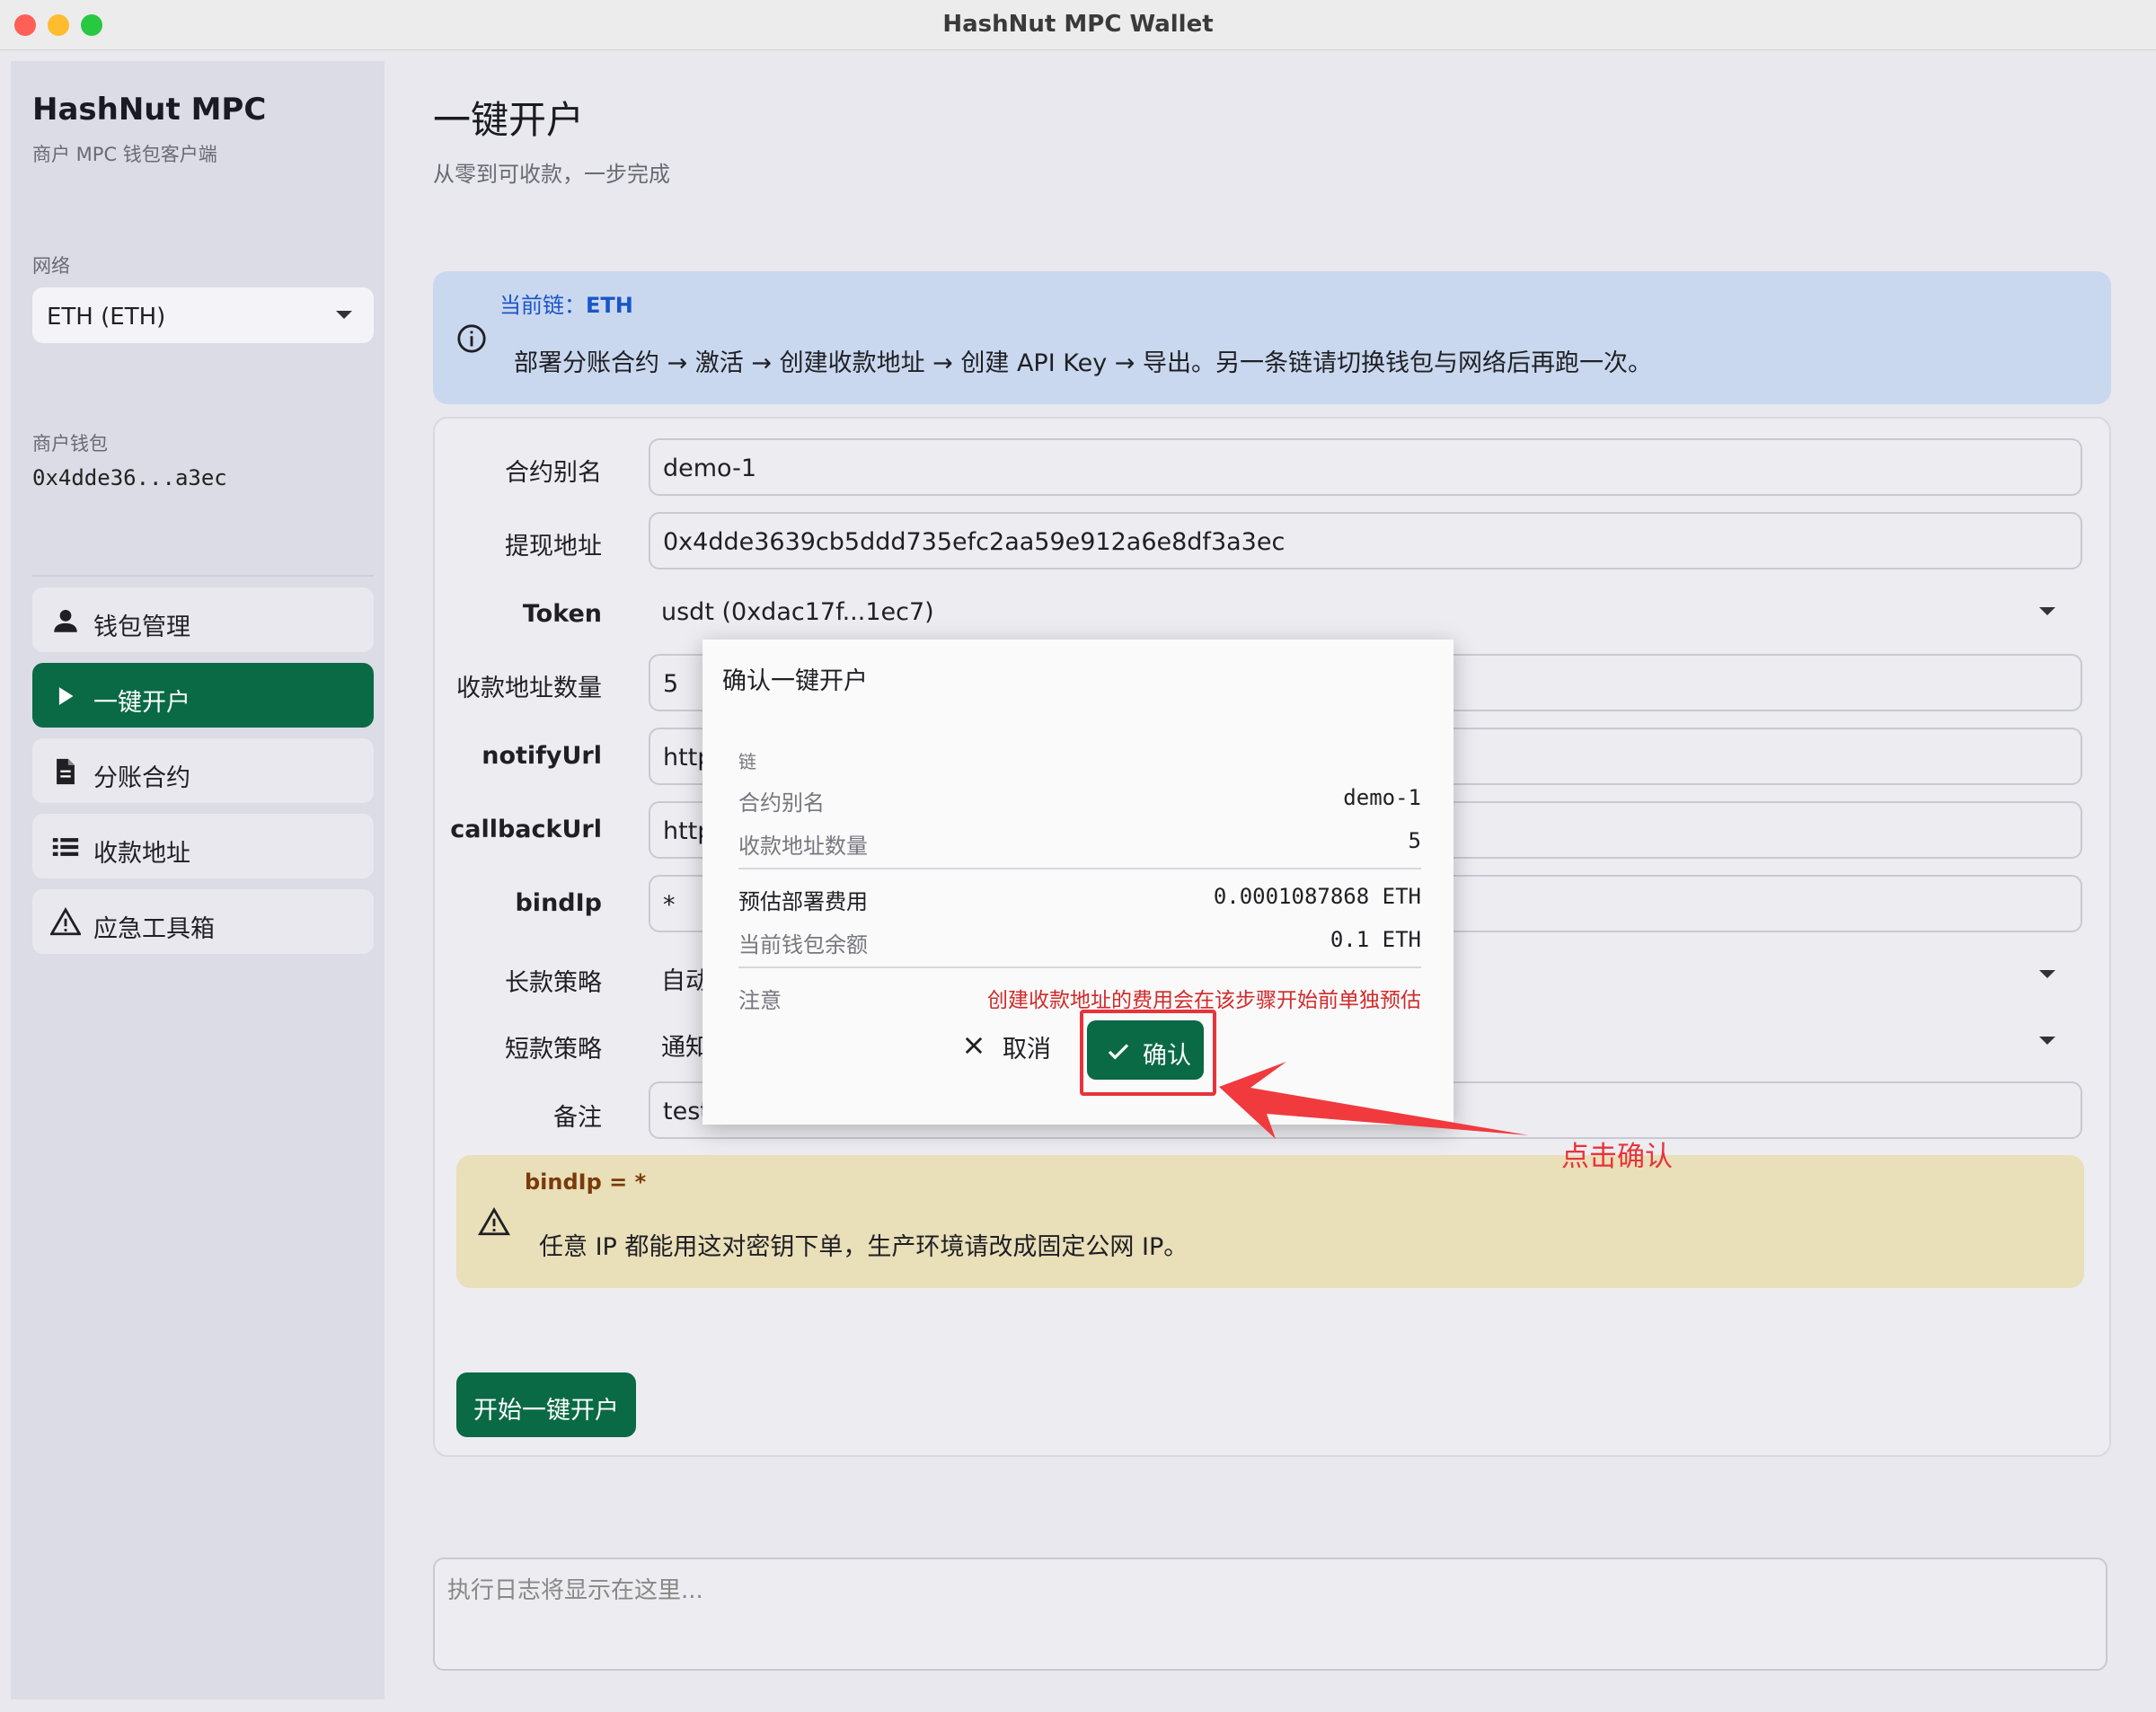 This screenshot has height=1712, width=2156. What do you see at coordinates (1617, 1157) in the screenshot?
I see `annotation-hint: 点击确认` at bounding box center [1617, 1157].